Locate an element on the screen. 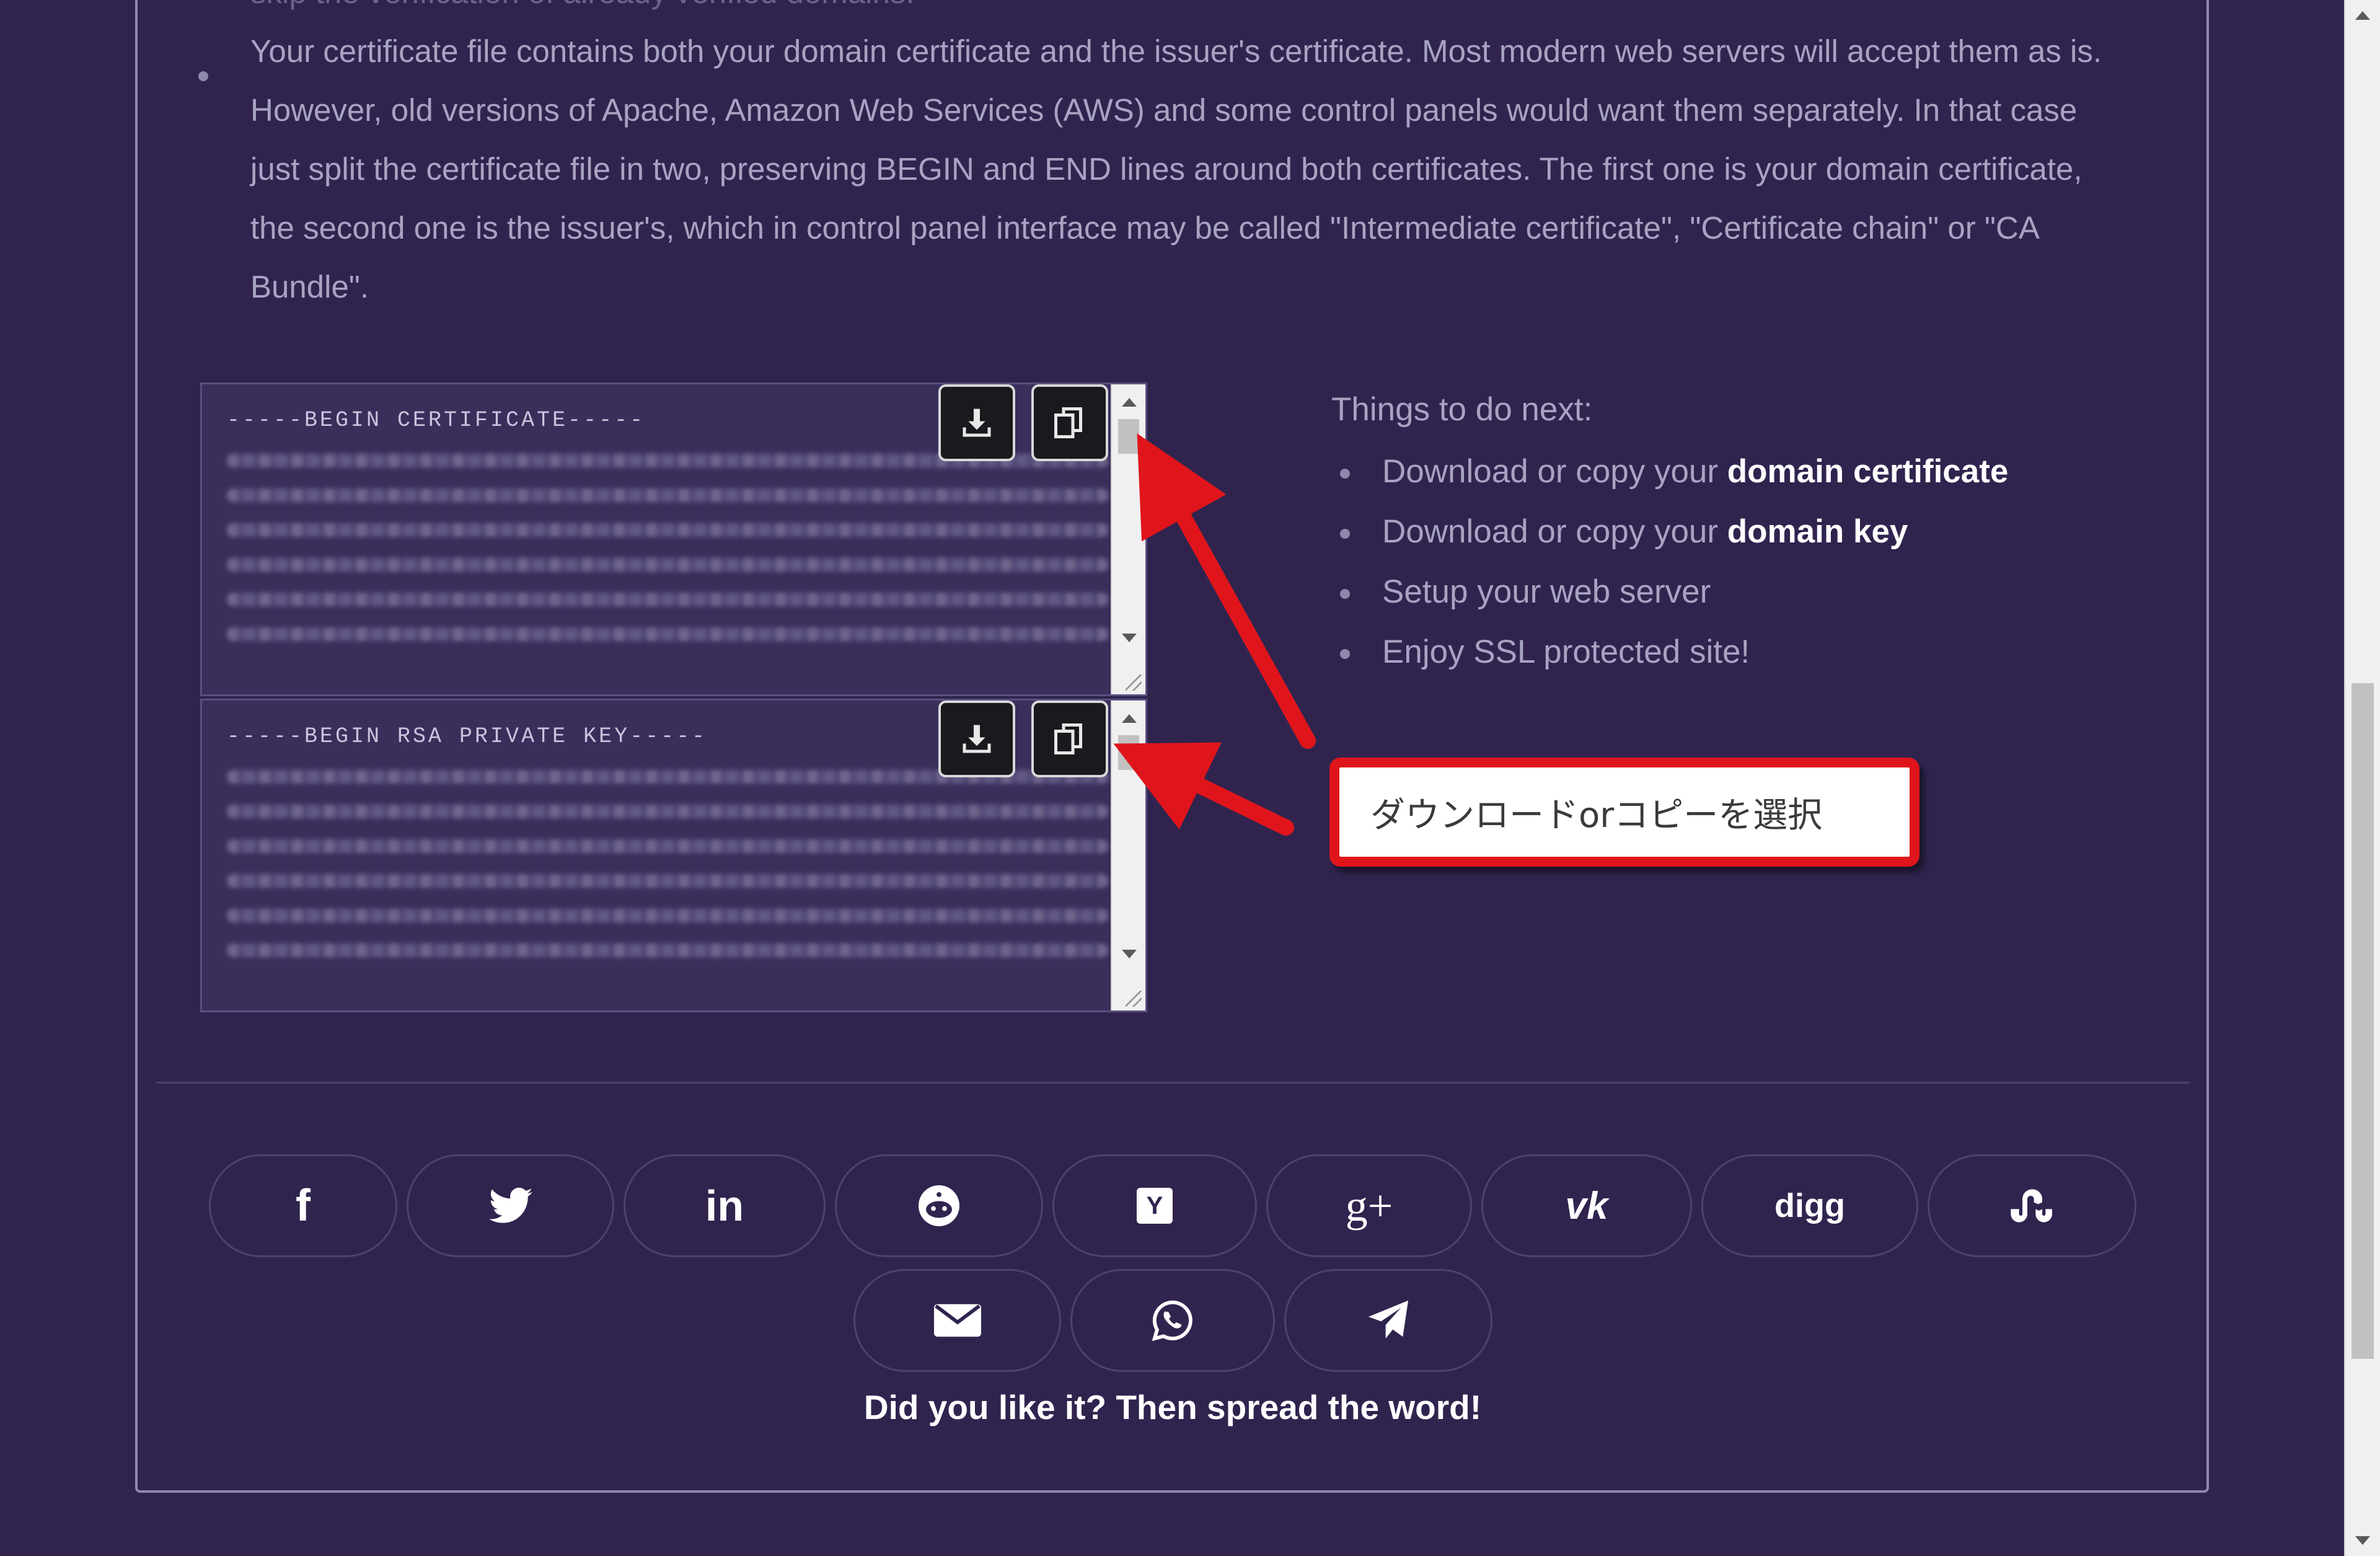  share-hacker-news-button: Y is located at coordinates (1154, 1205).